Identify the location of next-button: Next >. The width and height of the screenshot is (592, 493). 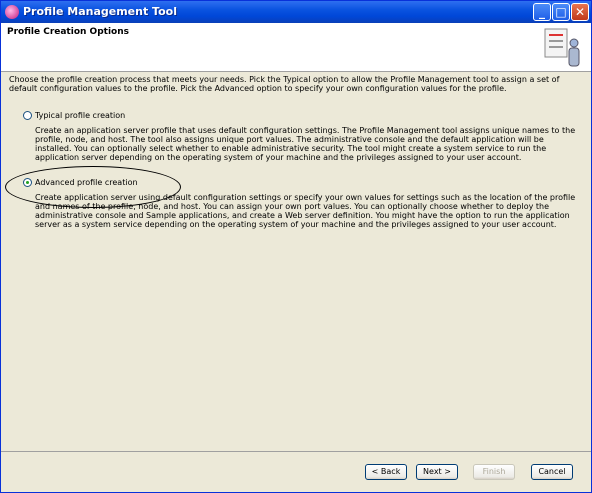
(437, 472).